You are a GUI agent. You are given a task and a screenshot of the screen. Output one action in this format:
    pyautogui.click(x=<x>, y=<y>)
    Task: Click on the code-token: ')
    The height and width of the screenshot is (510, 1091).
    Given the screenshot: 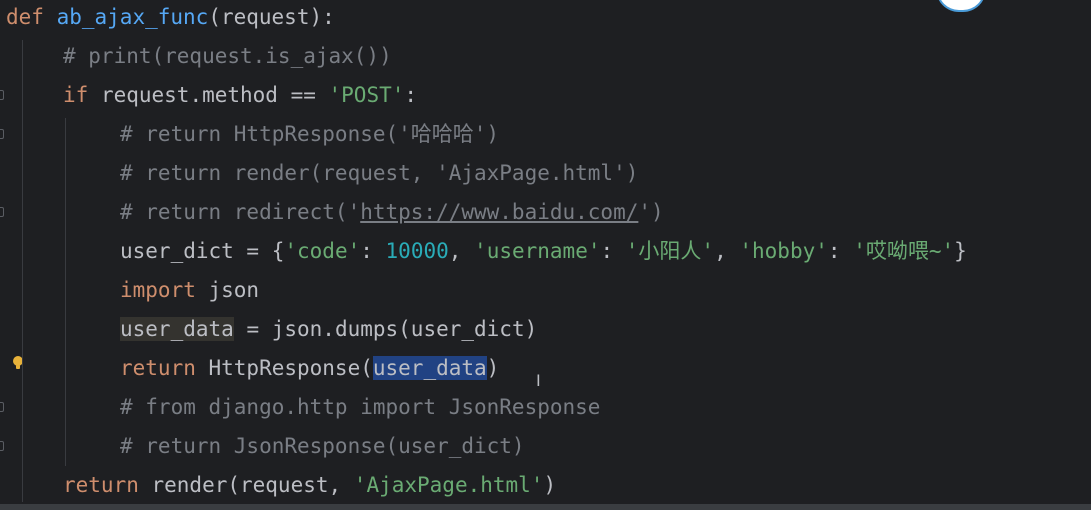 What is the action you would take?
    pyautogui.click(x=651, y=212)
    